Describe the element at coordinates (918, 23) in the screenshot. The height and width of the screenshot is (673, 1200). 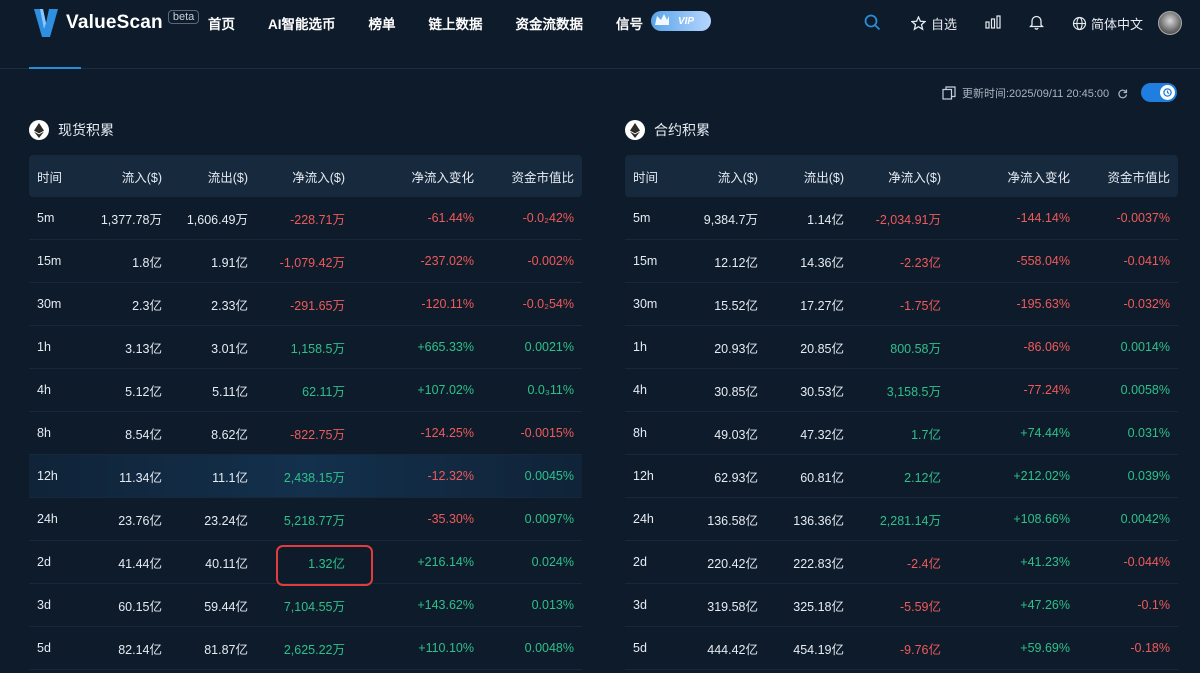
I see `star-icon` at that location.